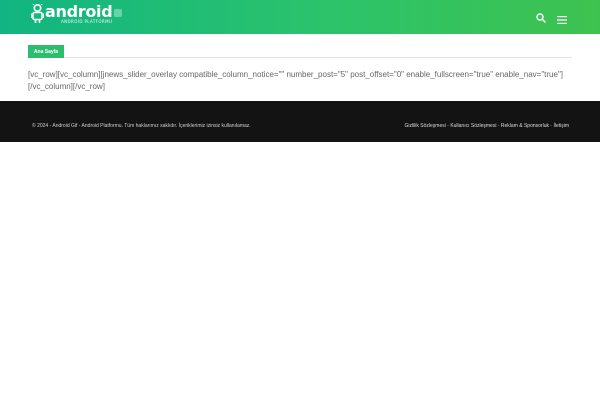  I want to click on hamburger-menu-icon, so click(562, 20).